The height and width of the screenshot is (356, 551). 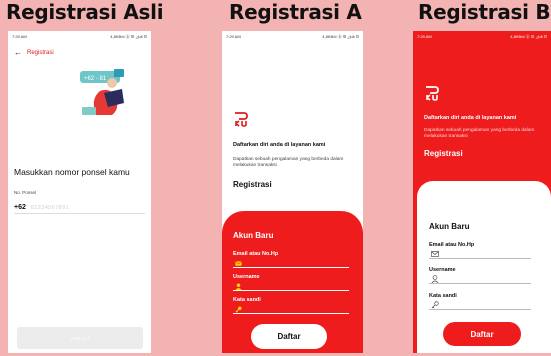 I want to click on page-title: Registrasi, so click(x=40, y=52).